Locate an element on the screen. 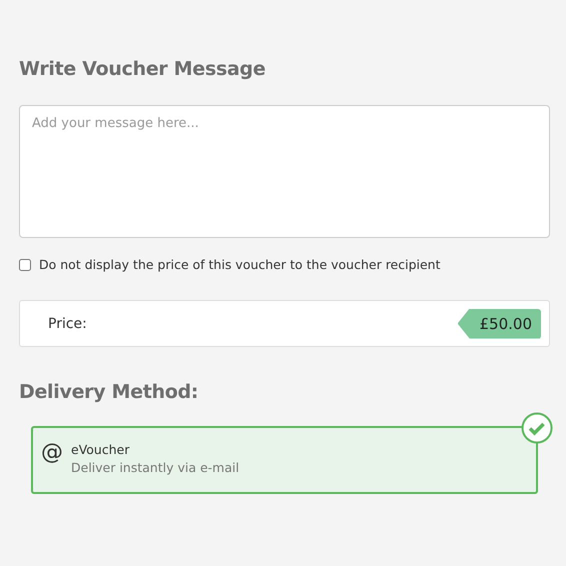 The width and height of the screenshot is (566, 566). at-icon: @ is located at coordinates (52, 453).